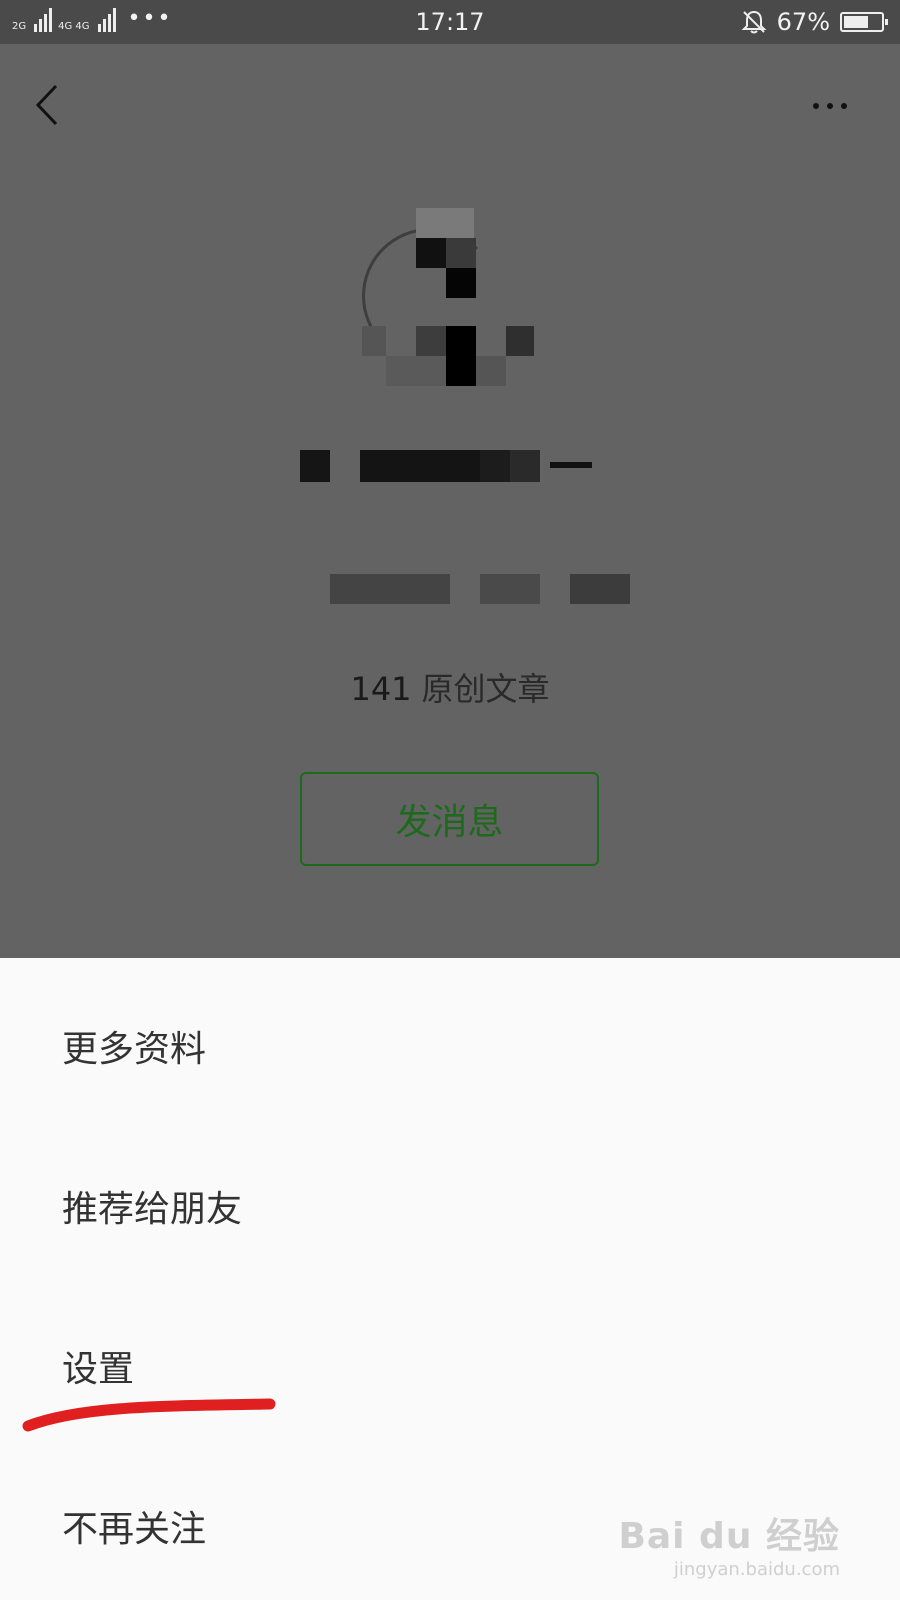  I want to click on baidu-watermark: Bai du 经验 jingyan.baidu.com, so click(729, 1543).